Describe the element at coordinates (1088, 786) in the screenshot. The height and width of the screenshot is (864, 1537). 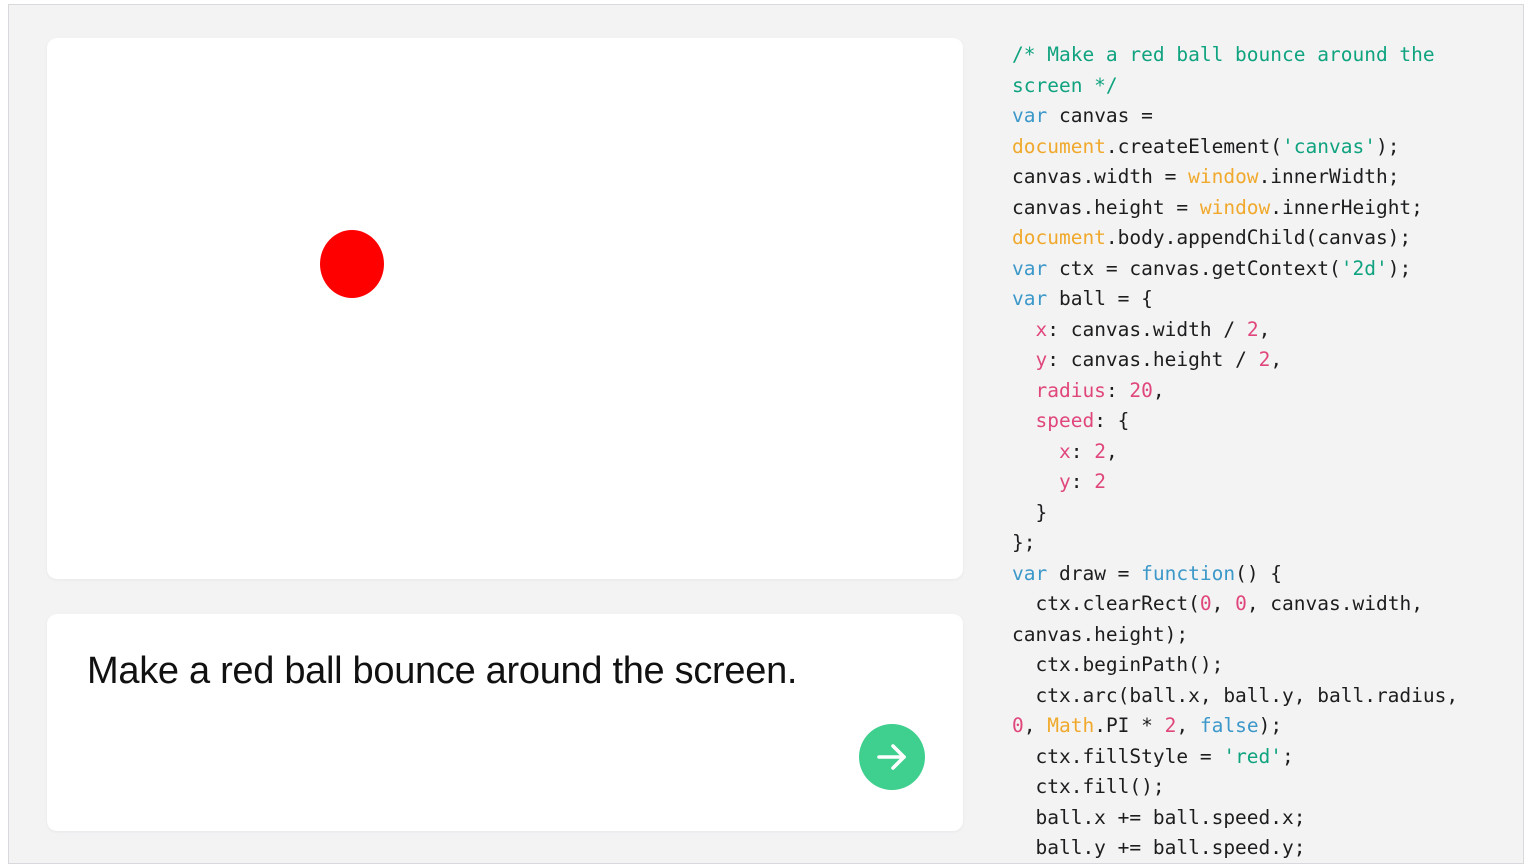
I see `code-token: ctx.fill();` at that location.